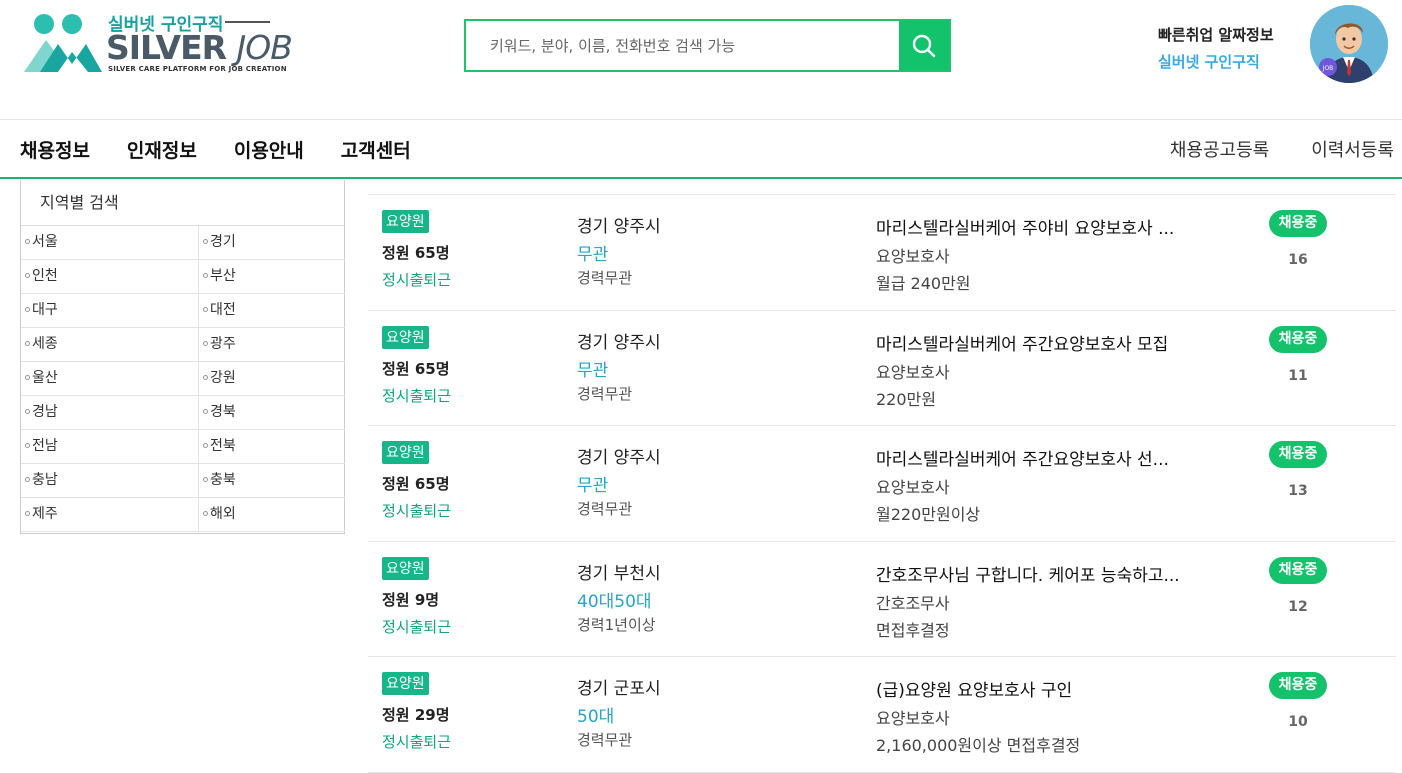  What do you see at coordinates (272, 345) in the screenshot?
I see `region-item-gwangju: 광주` at bounding box center [272, 345].